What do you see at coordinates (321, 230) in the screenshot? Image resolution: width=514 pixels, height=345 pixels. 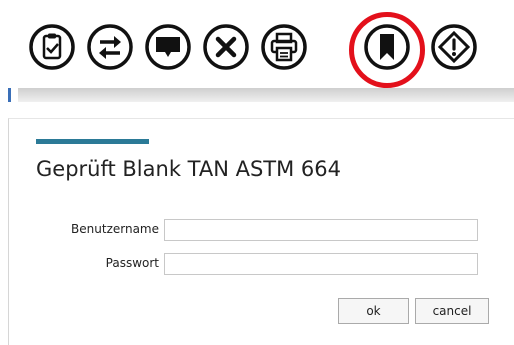 I see `username-input` at bounding box center [321, 230].